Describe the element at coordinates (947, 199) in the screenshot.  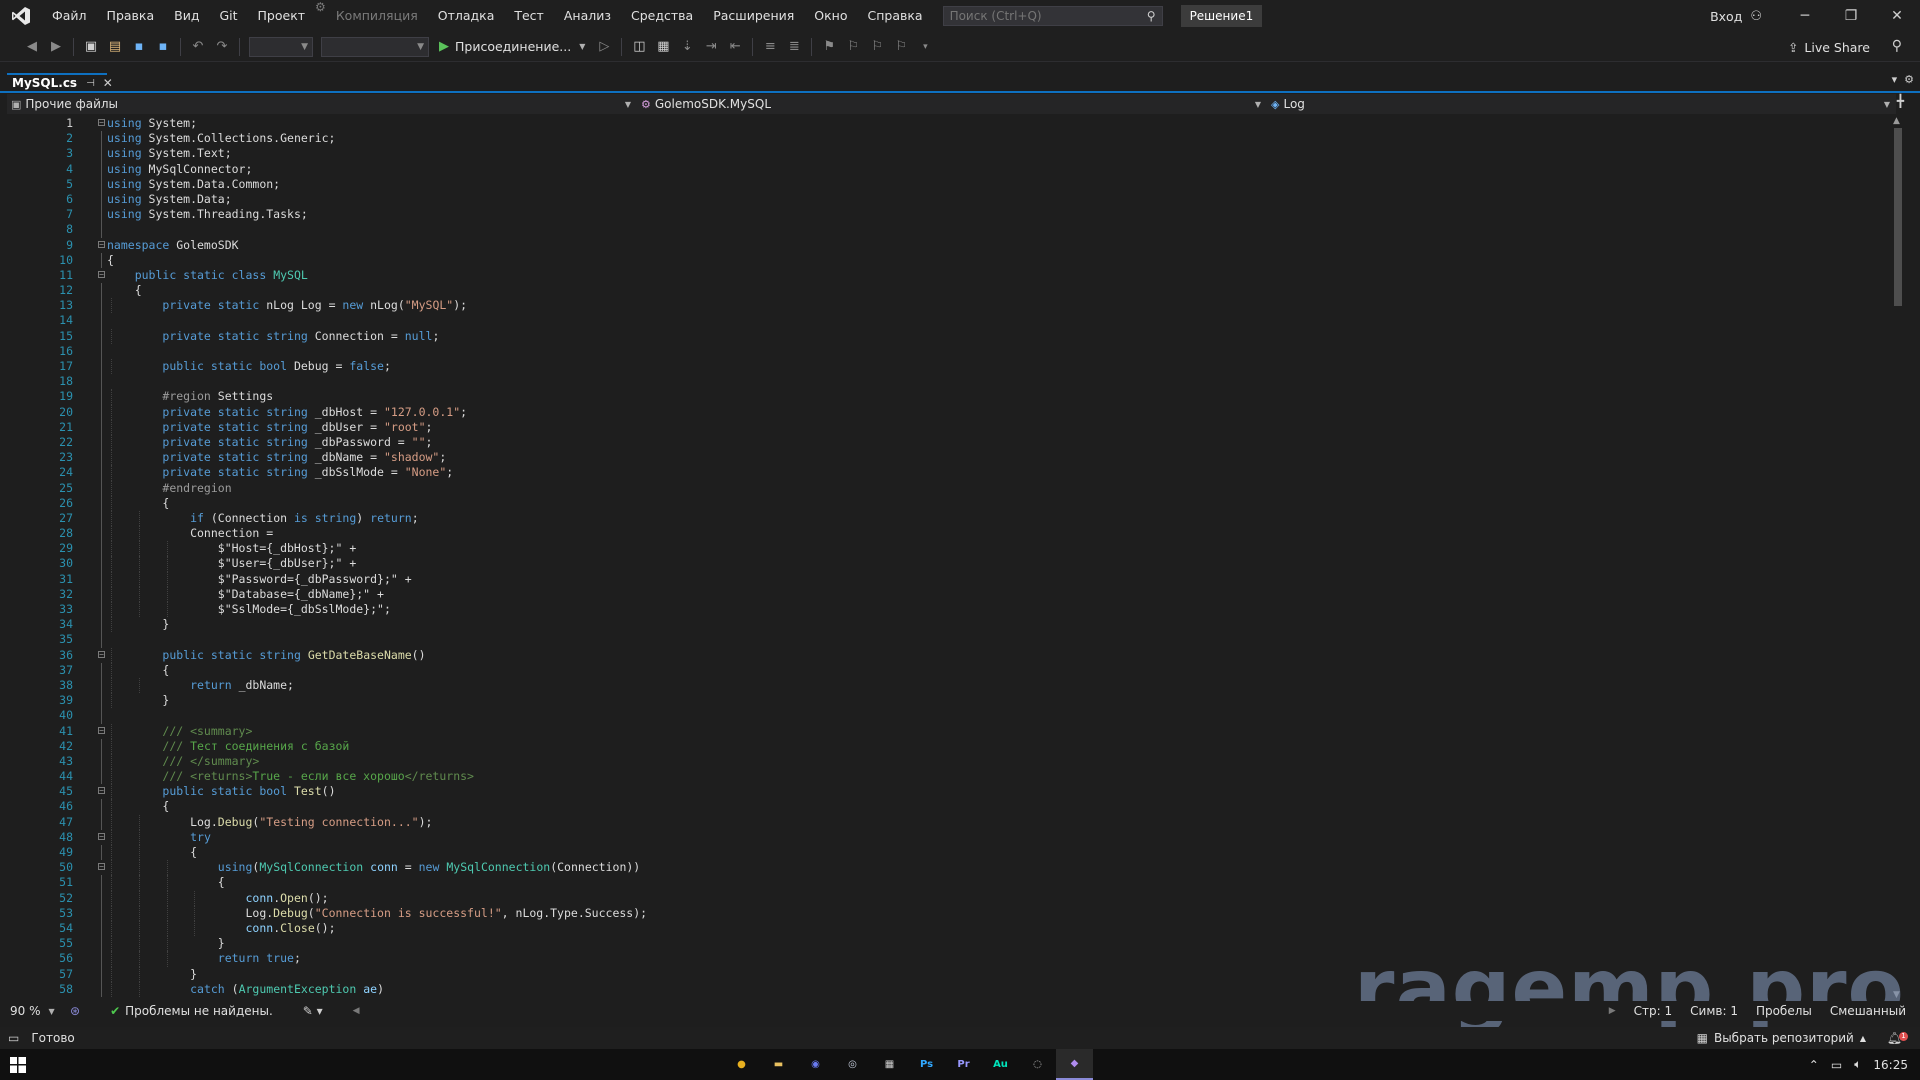
I see `code-line: 6 using System.Data;` at that location.